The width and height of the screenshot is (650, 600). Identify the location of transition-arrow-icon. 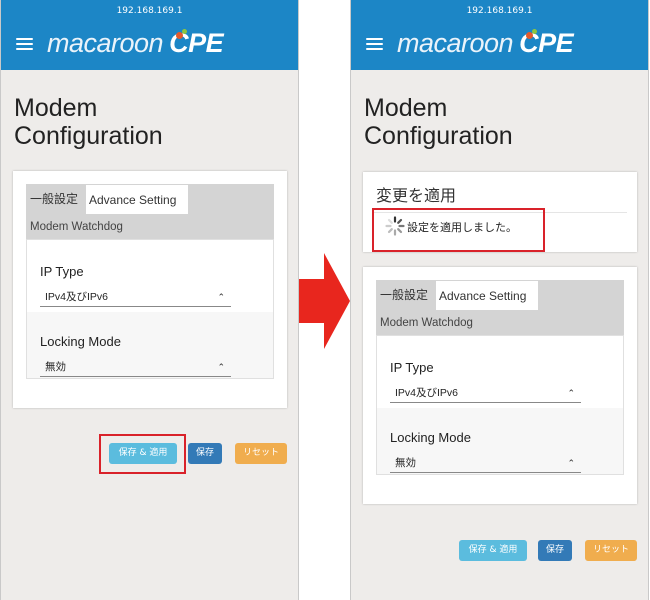
(324, 301).